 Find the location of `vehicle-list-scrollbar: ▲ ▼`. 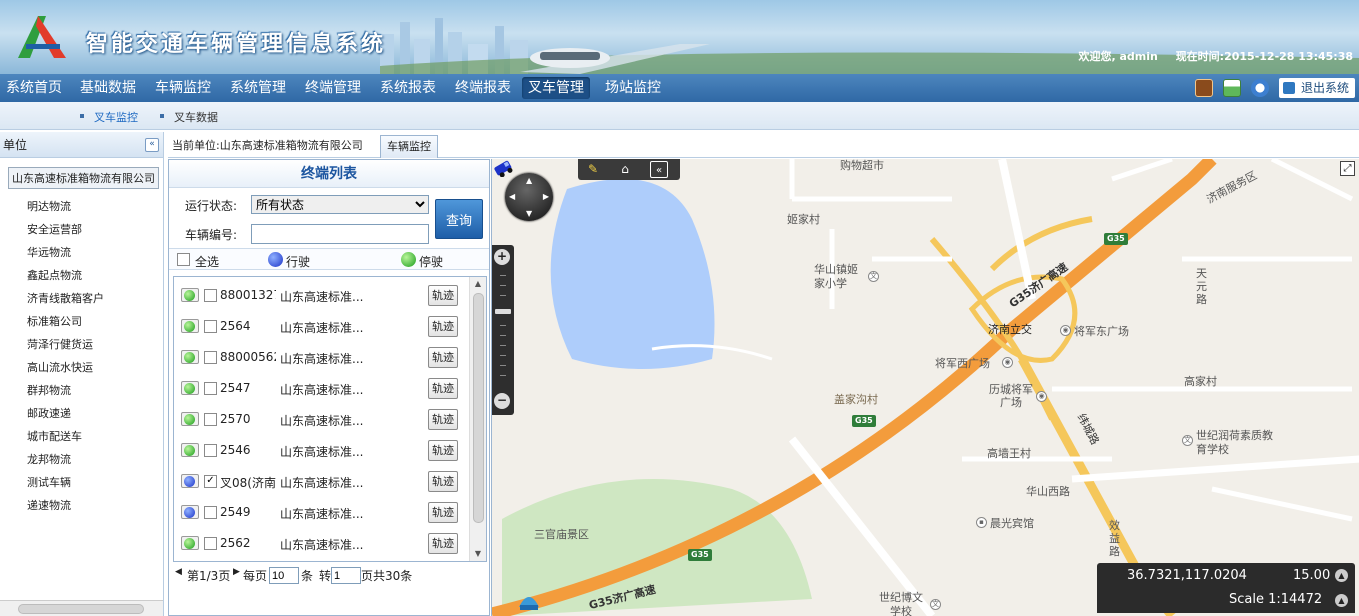

vehicle-list-scrollbar: ▲ ▼ is located at coordinates (477, 419).